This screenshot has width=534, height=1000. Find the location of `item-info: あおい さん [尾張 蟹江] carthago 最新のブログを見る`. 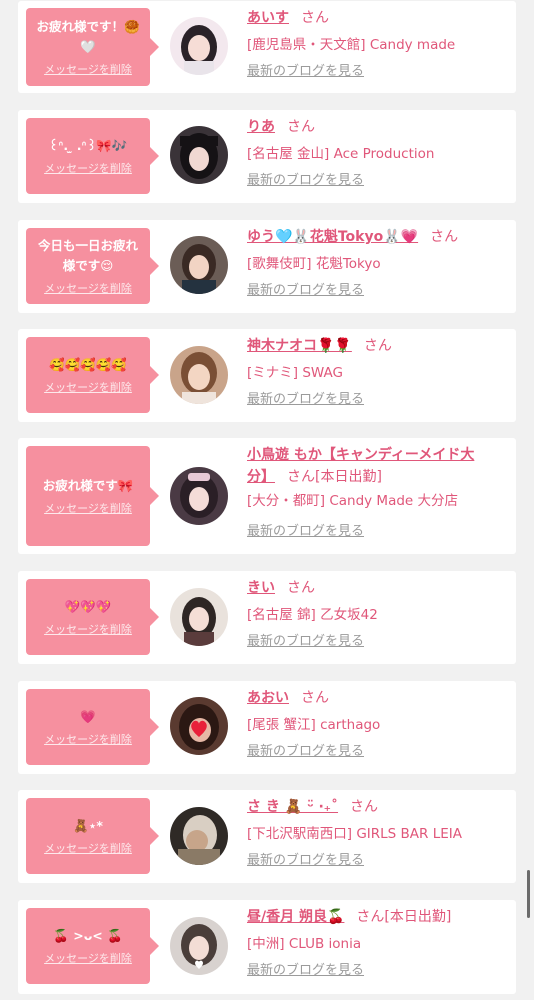

item-info: あおい さん [尾張 蟹江] carthago 最新のブログを見る is located at coordinates (378, 725).